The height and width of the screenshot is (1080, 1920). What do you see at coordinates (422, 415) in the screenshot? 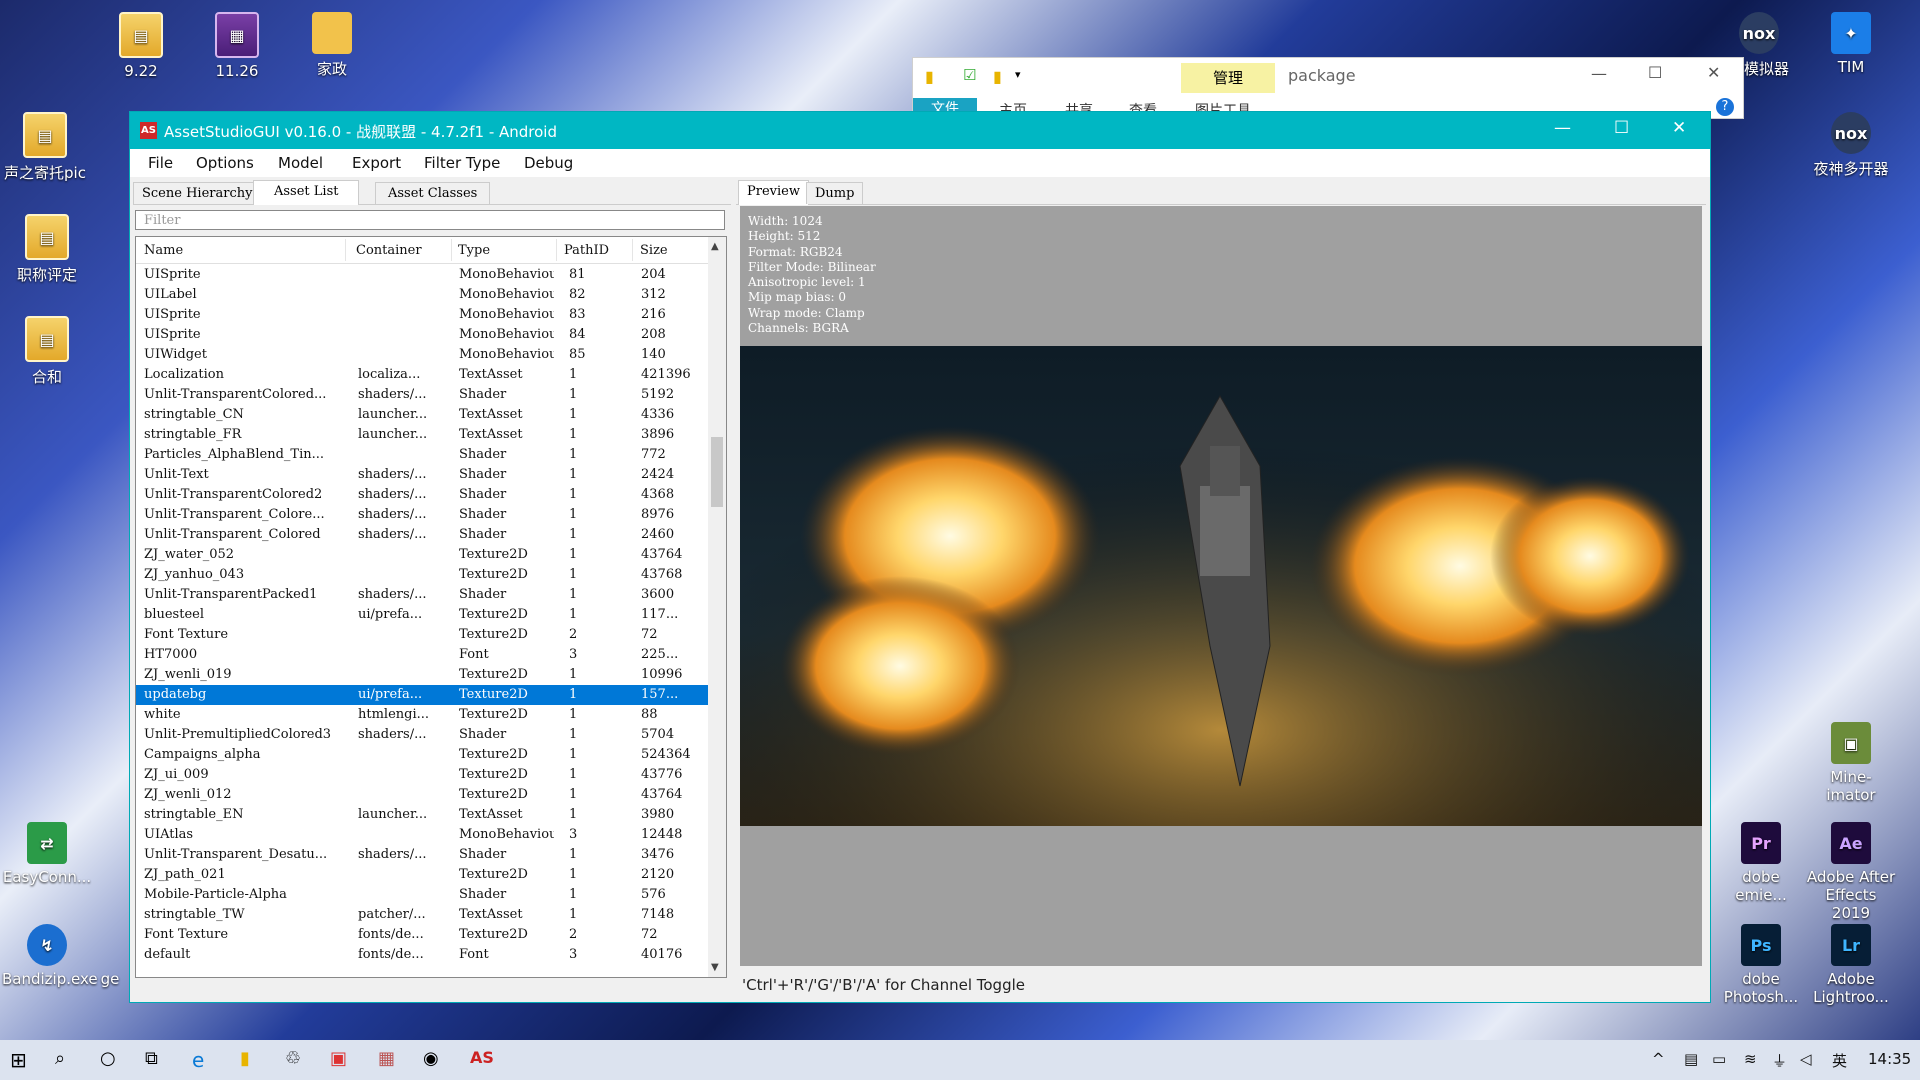
I see `table-row: stringtable_CN launcher... TextAsset 1 4336` at bounding box center [422, 415].